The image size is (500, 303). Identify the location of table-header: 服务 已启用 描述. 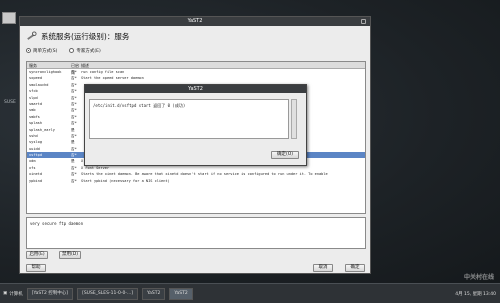
(196, 68).